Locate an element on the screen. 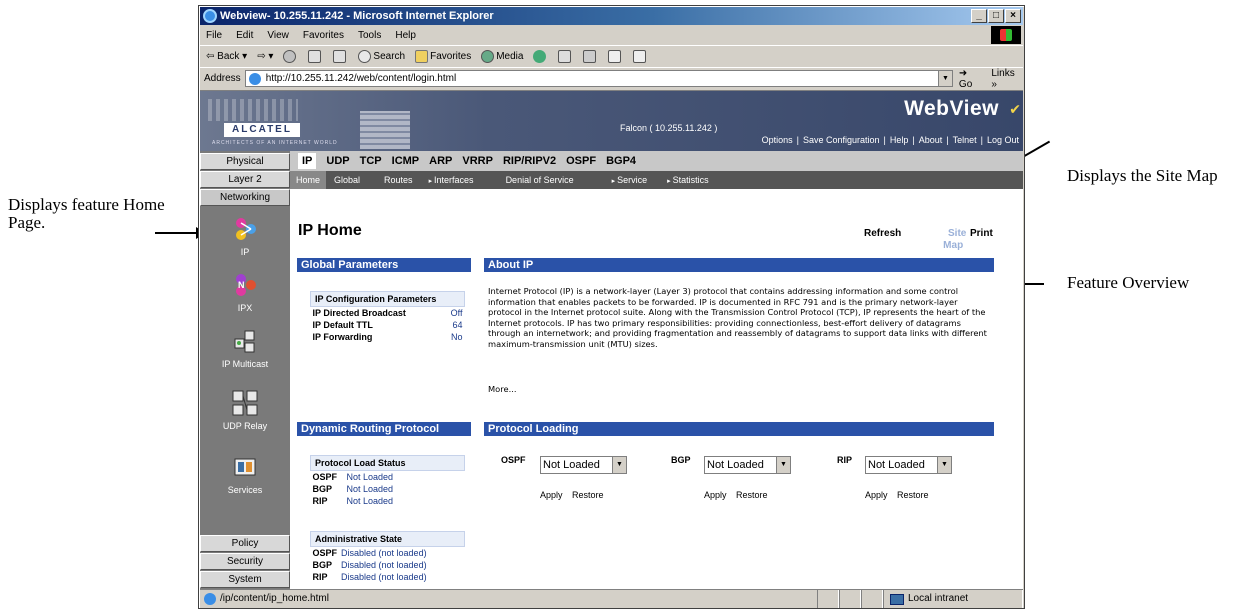 This screenshot has height=613, width=1247. link-log-out: Log Out is located at coordinates (1003, 140).